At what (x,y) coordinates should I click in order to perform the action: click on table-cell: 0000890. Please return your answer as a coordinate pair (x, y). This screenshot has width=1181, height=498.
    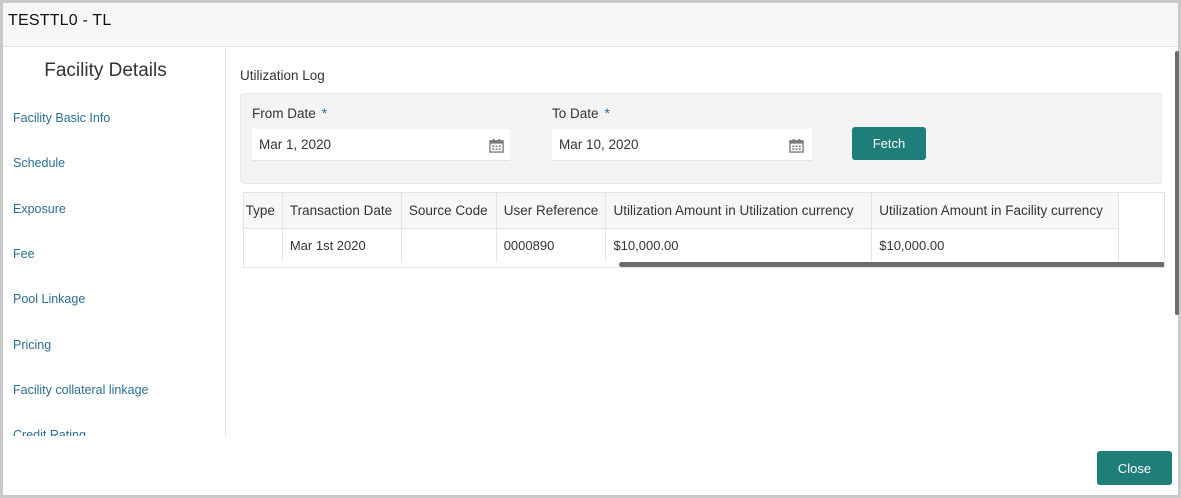
    Looking at the image, I should click on (551, 245).